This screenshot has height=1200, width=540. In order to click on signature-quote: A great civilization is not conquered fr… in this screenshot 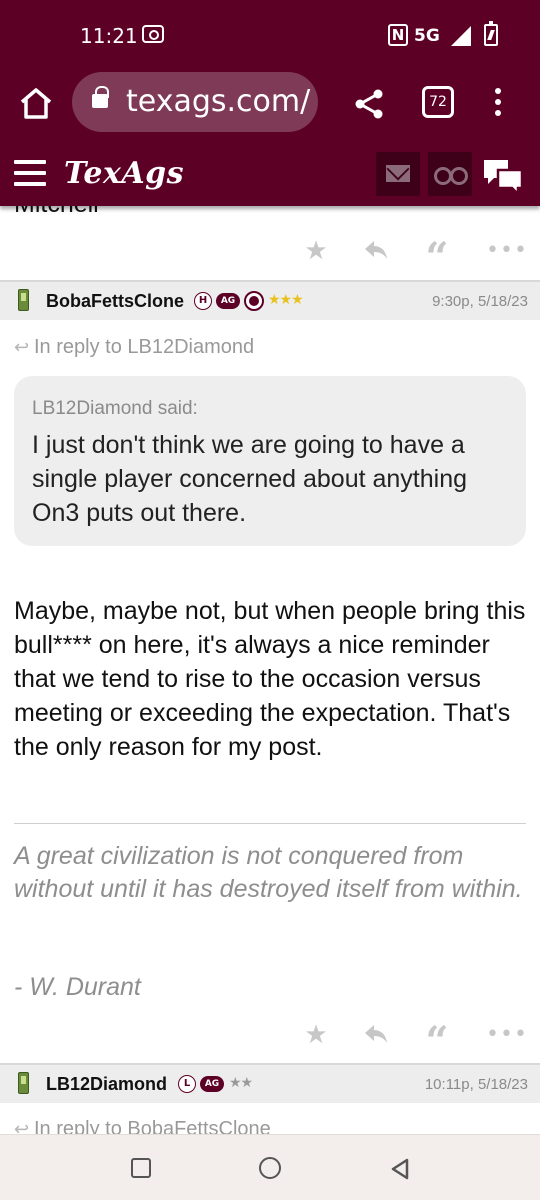, I will do `click(268, 872)`.